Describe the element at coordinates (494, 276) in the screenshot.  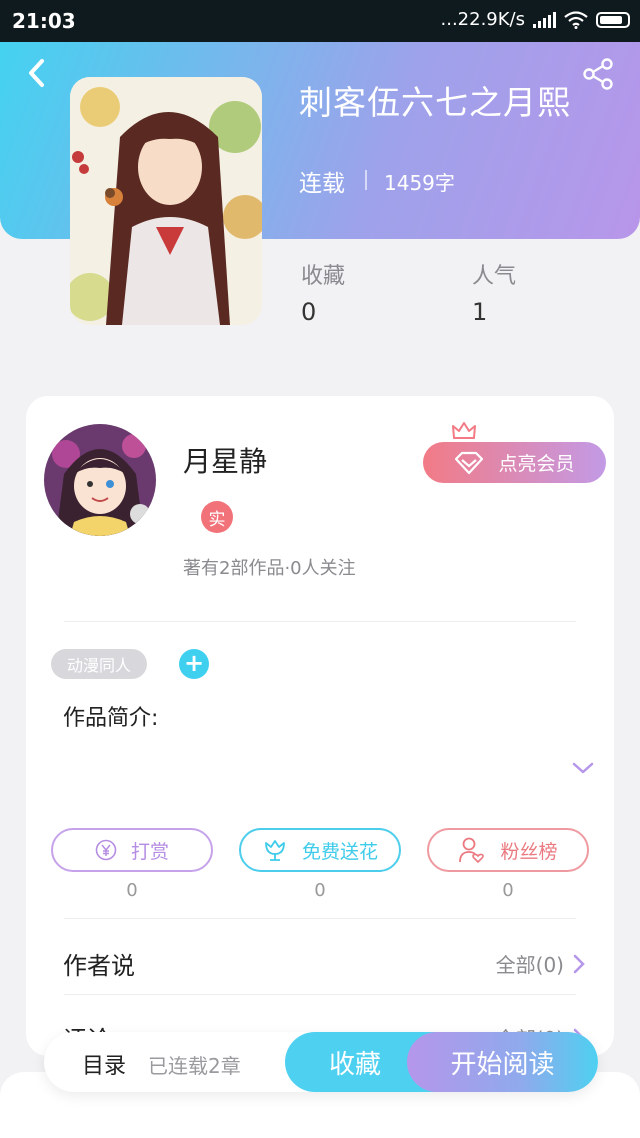
I see `stat-popularity-label: 人气` at that location.